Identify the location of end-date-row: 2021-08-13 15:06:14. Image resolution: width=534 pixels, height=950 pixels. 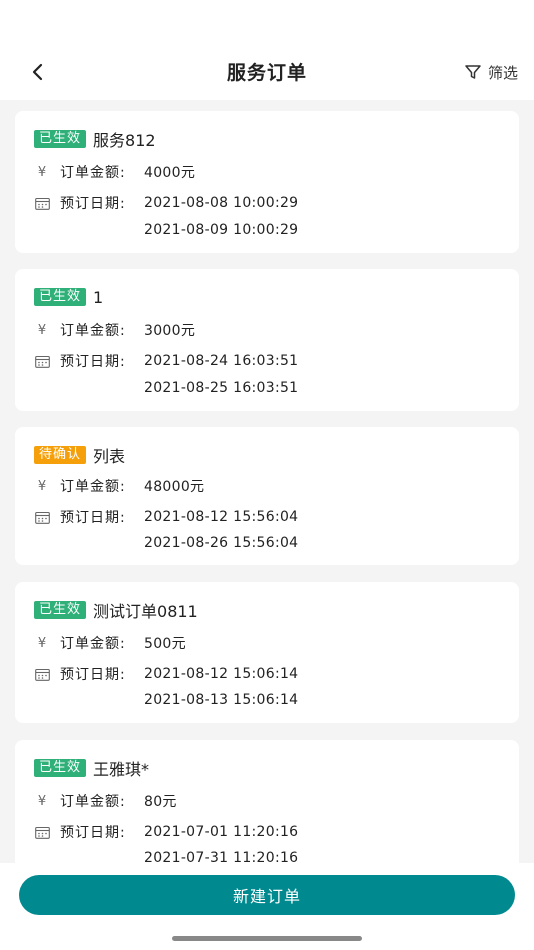
(221, 700).